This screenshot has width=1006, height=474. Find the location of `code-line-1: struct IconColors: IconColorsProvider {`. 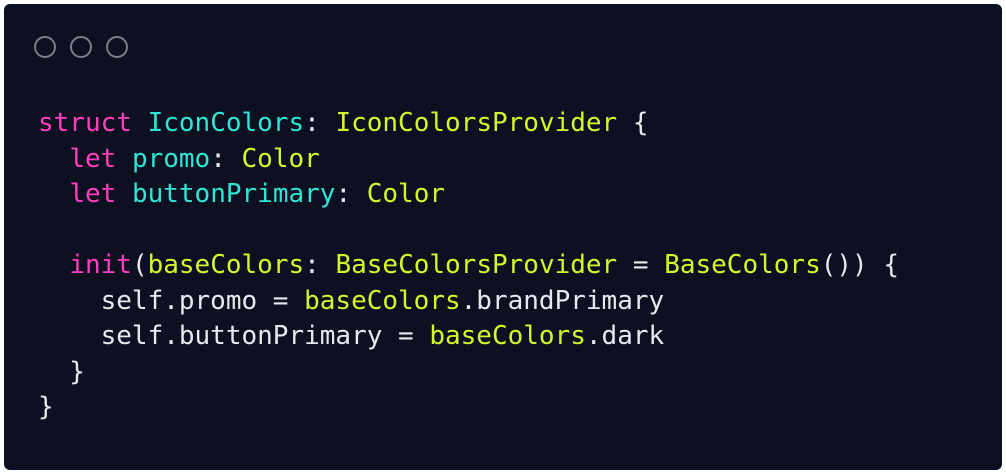

code-line-1: struct IconColors: IconColorsProvider { is located at coordinates (468, 124).